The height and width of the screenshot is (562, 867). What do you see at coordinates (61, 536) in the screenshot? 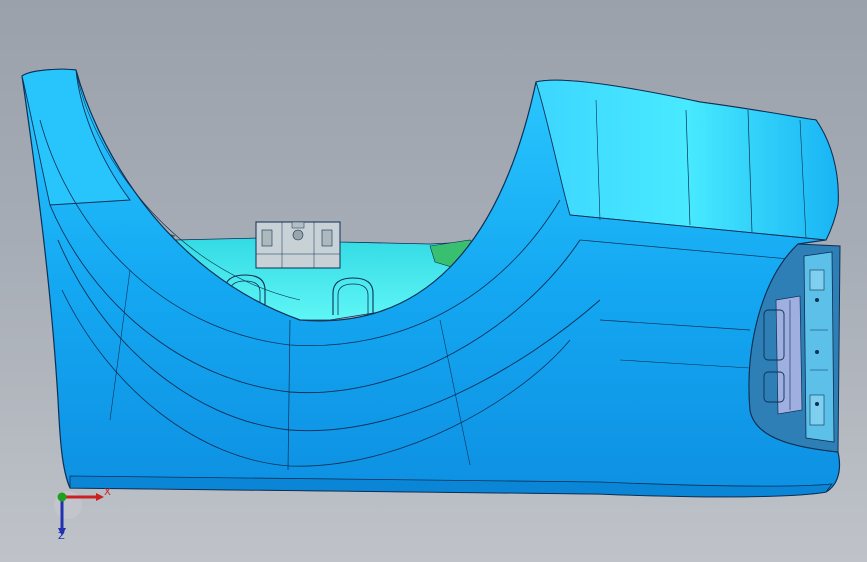
I see `triad-z-label: Z` at bounding box center [61, 536].